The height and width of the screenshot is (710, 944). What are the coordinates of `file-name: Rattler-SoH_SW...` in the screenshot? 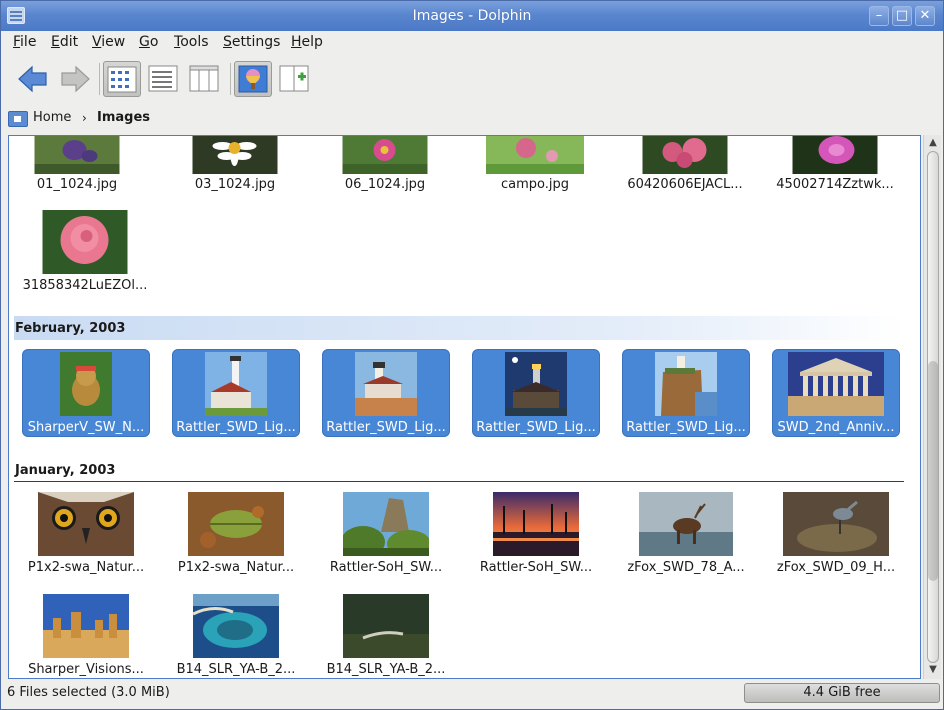 It's located at (386, 567).